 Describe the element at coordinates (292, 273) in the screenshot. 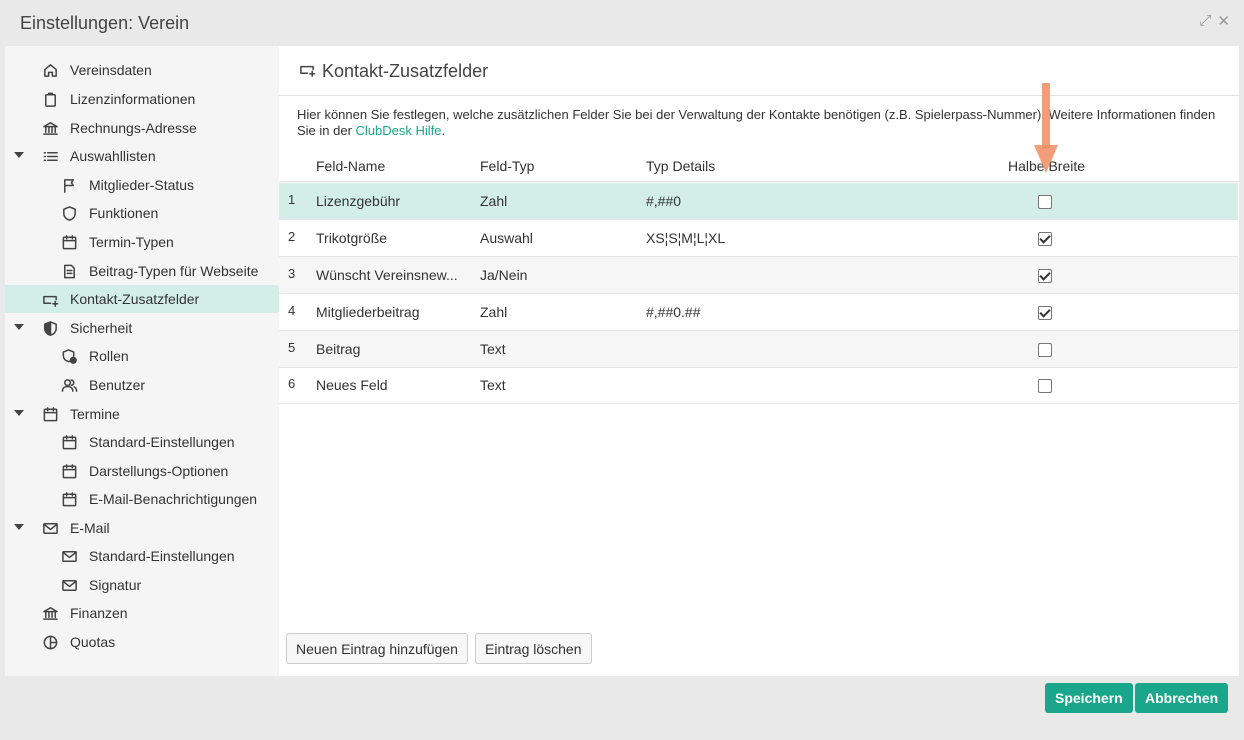

I see `row-number: 3` at that location.